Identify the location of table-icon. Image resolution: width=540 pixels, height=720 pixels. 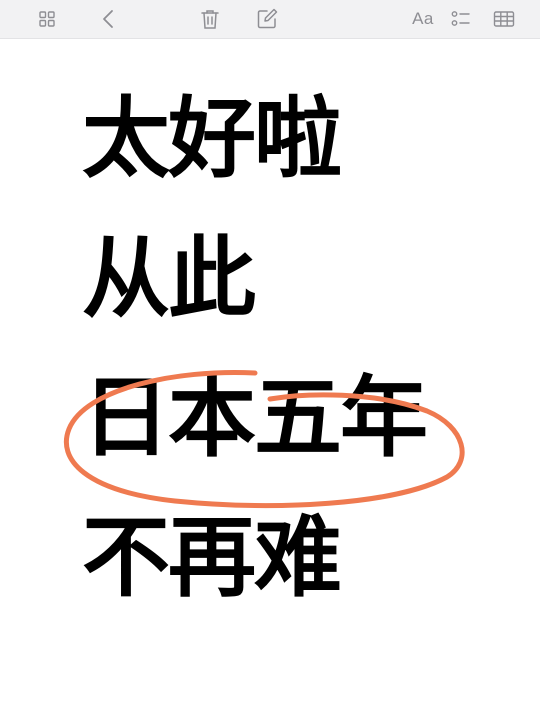
(504, 19).